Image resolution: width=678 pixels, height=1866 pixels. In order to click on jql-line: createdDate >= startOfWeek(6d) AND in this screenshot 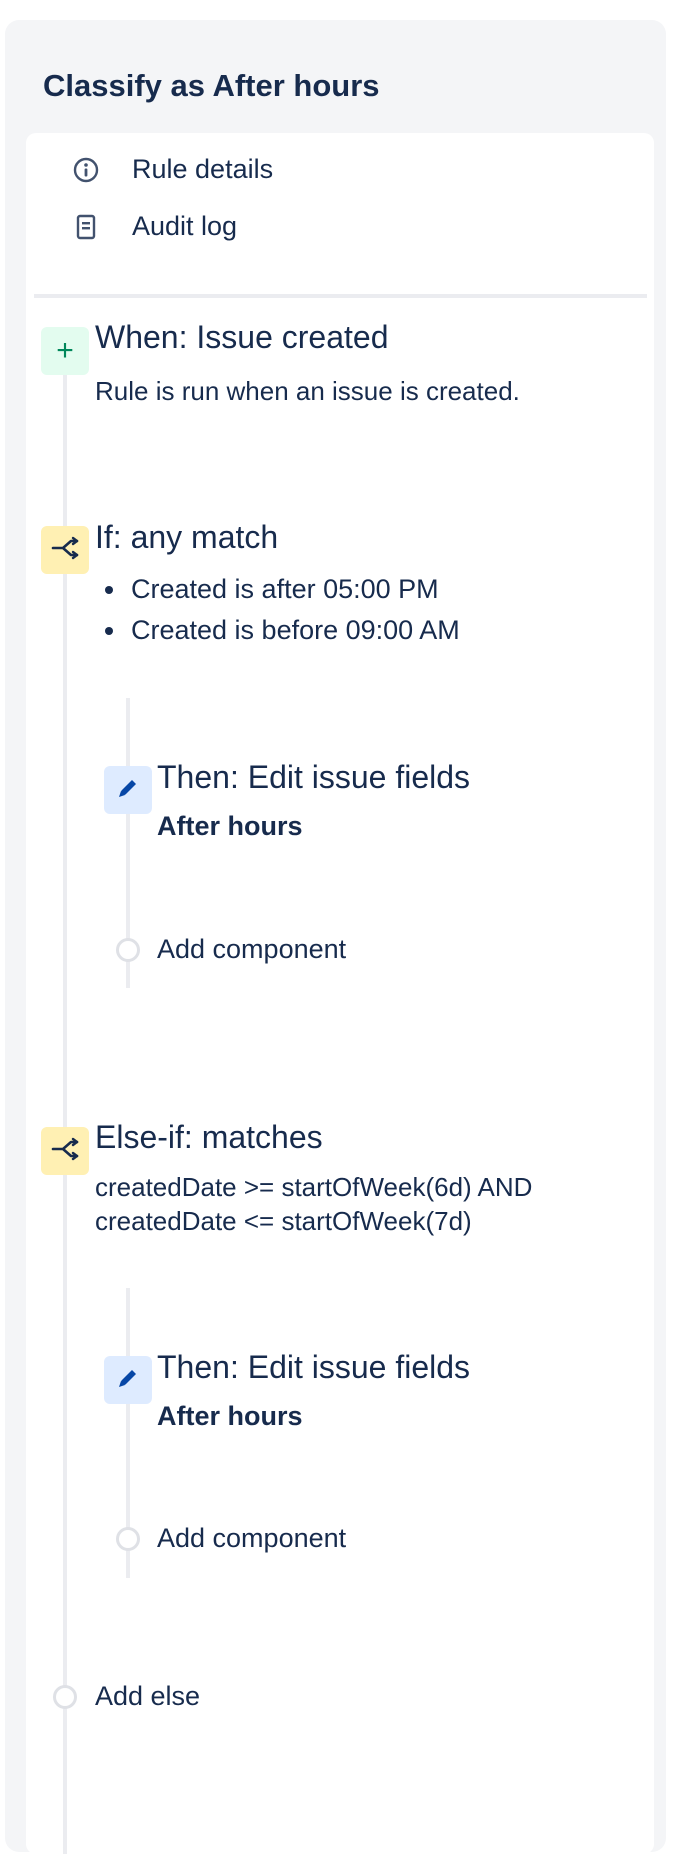, I will do `click(314, 1187)`.